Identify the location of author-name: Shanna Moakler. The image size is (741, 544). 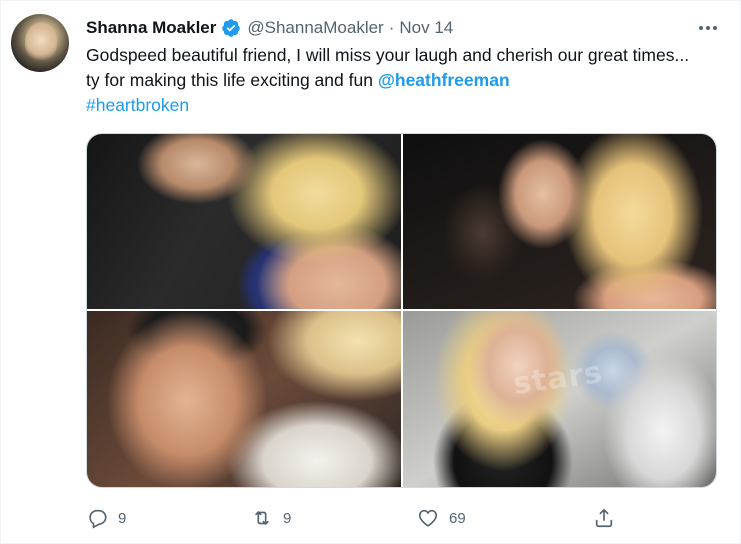
(151, 28).